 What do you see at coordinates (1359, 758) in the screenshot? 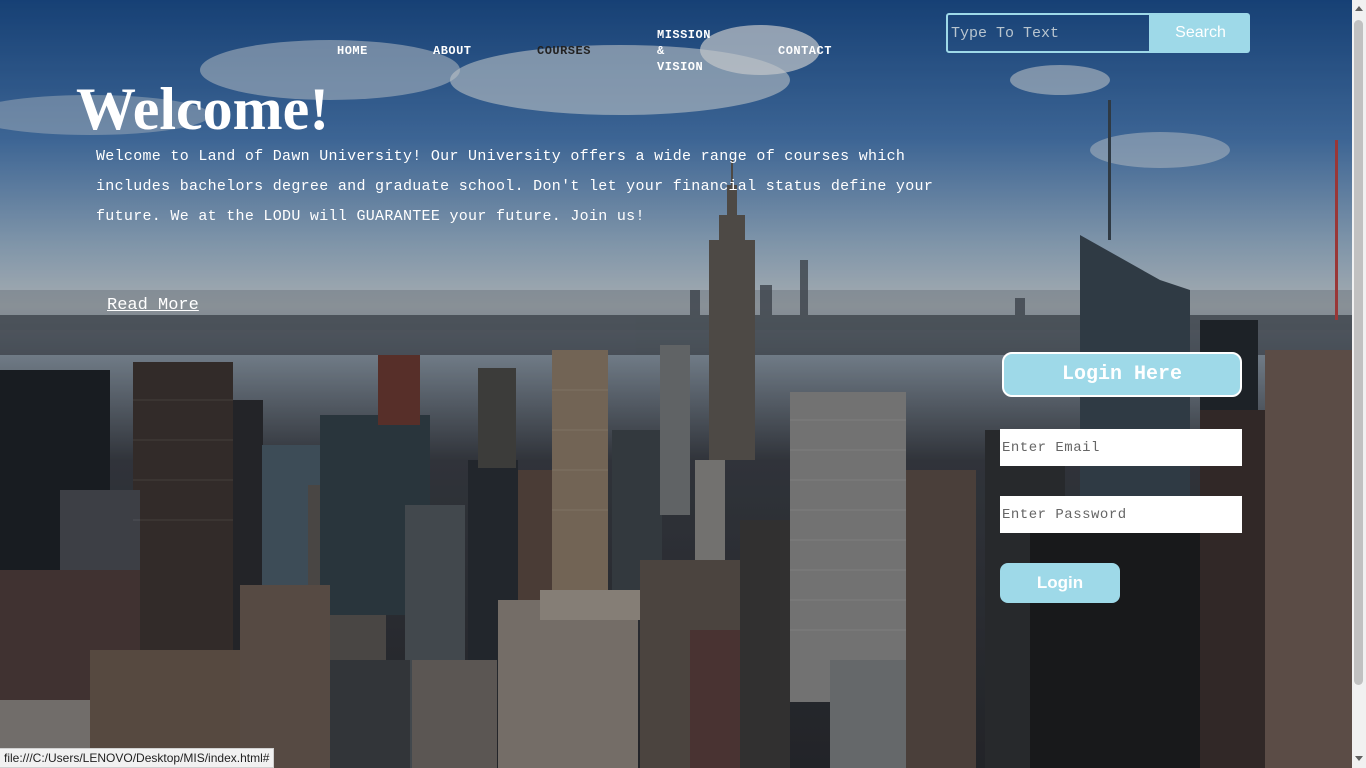
I see `scroll-down-arrow-icon` at bounding box center [1359, 758].